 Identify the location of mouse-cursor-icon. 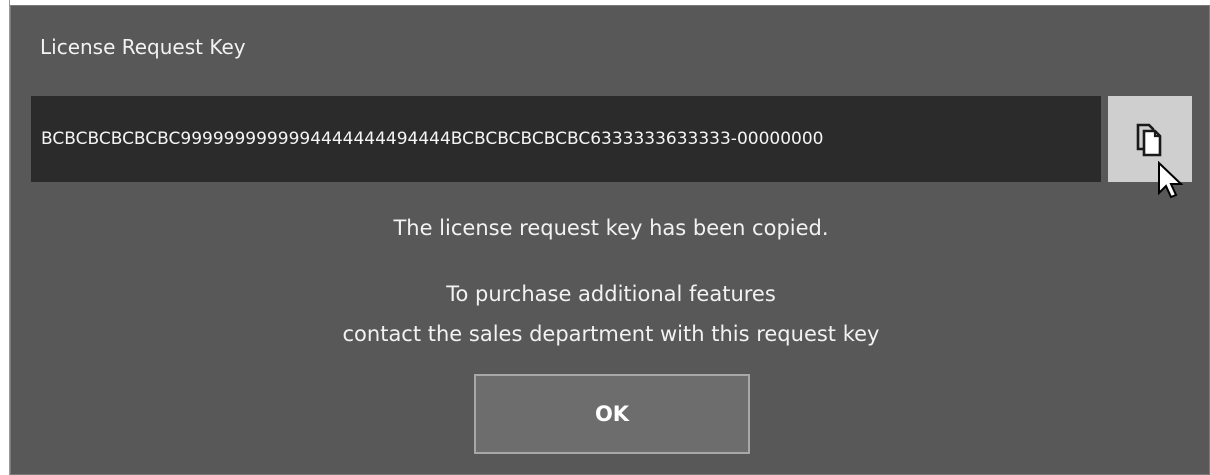
(1170, 180).